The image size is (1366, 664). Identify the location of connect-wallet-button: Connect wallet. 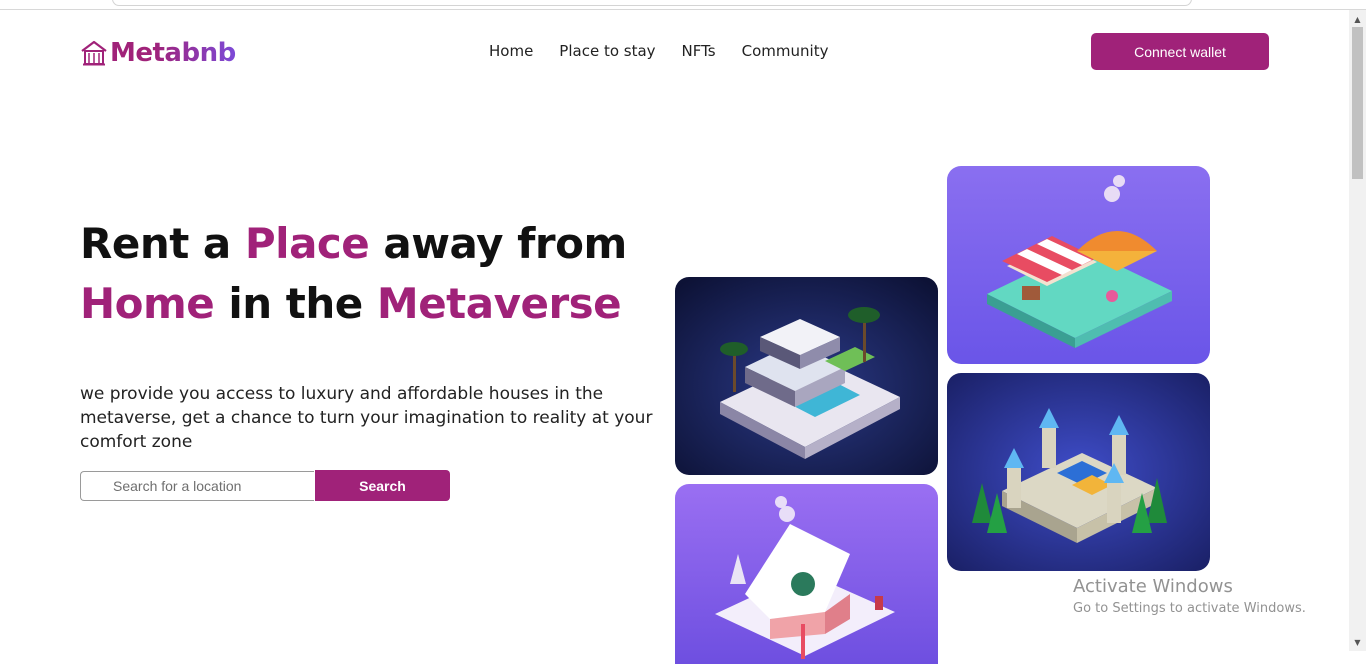
(1180, 51).